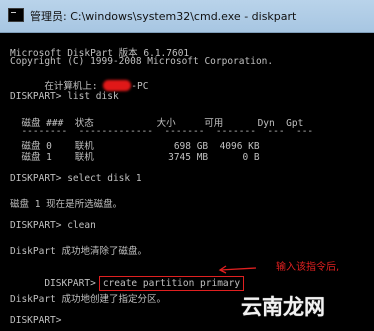 The height and width of the screenshot is (331, 374). Describe the element at coordinates (140, 86) in the screenshot. I see `computer-suffix: -PC` at that location.